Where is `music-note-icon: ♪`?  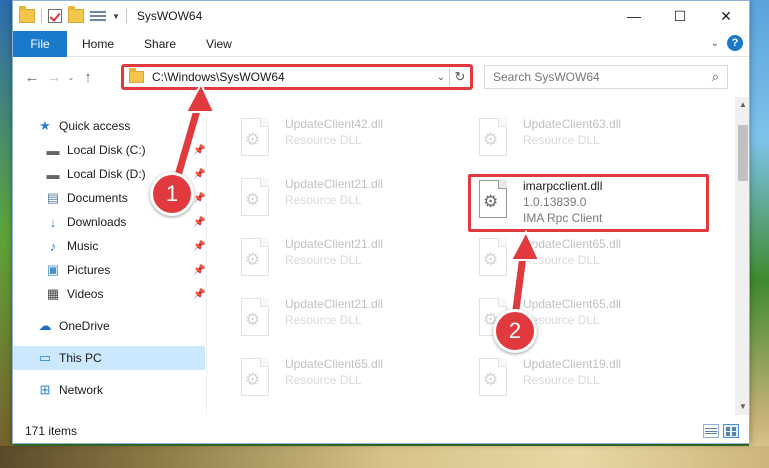
music-note-icon: ♪ is located at coordinates (53, 246).